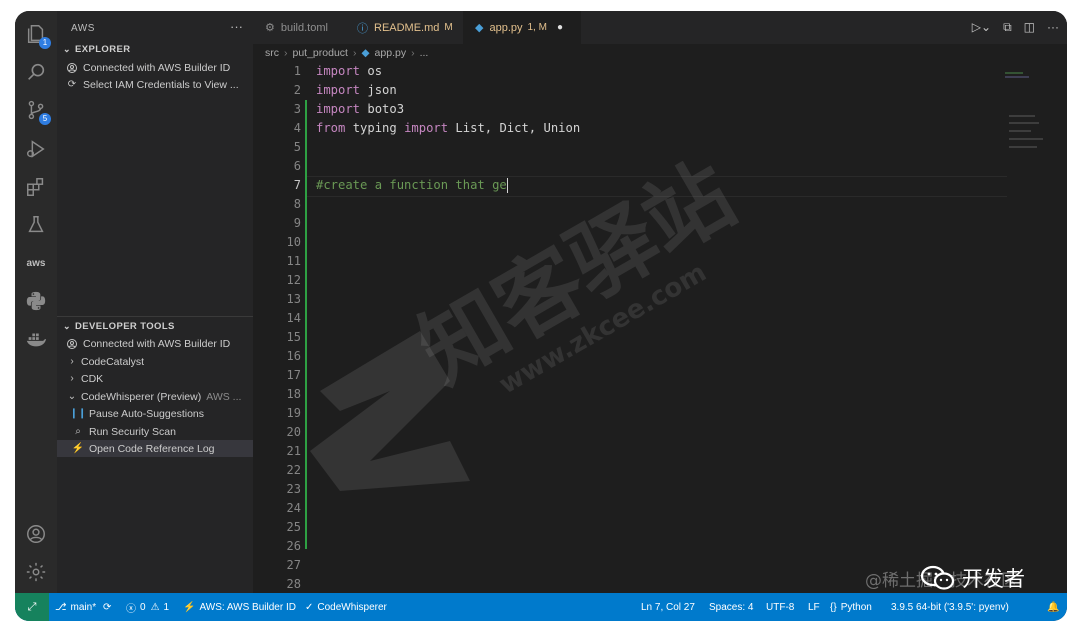 Image resolution: width=1080 pixels, height=633 pixels. I want to click on braces-icon: {}, so click(833, 607).